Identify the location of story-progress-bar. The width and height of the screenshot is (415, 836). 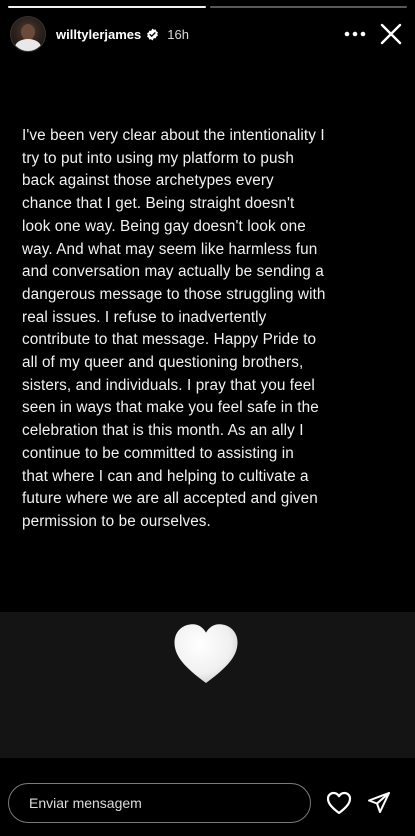
(207, 7).